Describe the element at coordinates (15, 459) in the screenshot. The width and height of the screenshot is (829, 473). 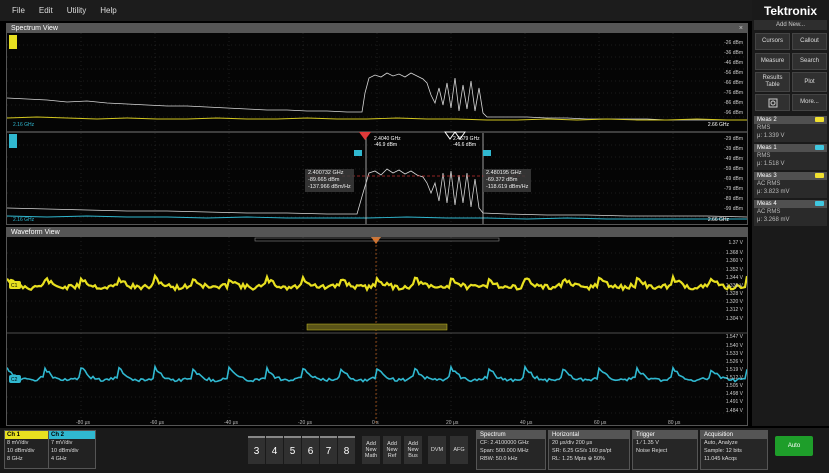
I see `ch1-bandwidth: 8 GHz` at that location.